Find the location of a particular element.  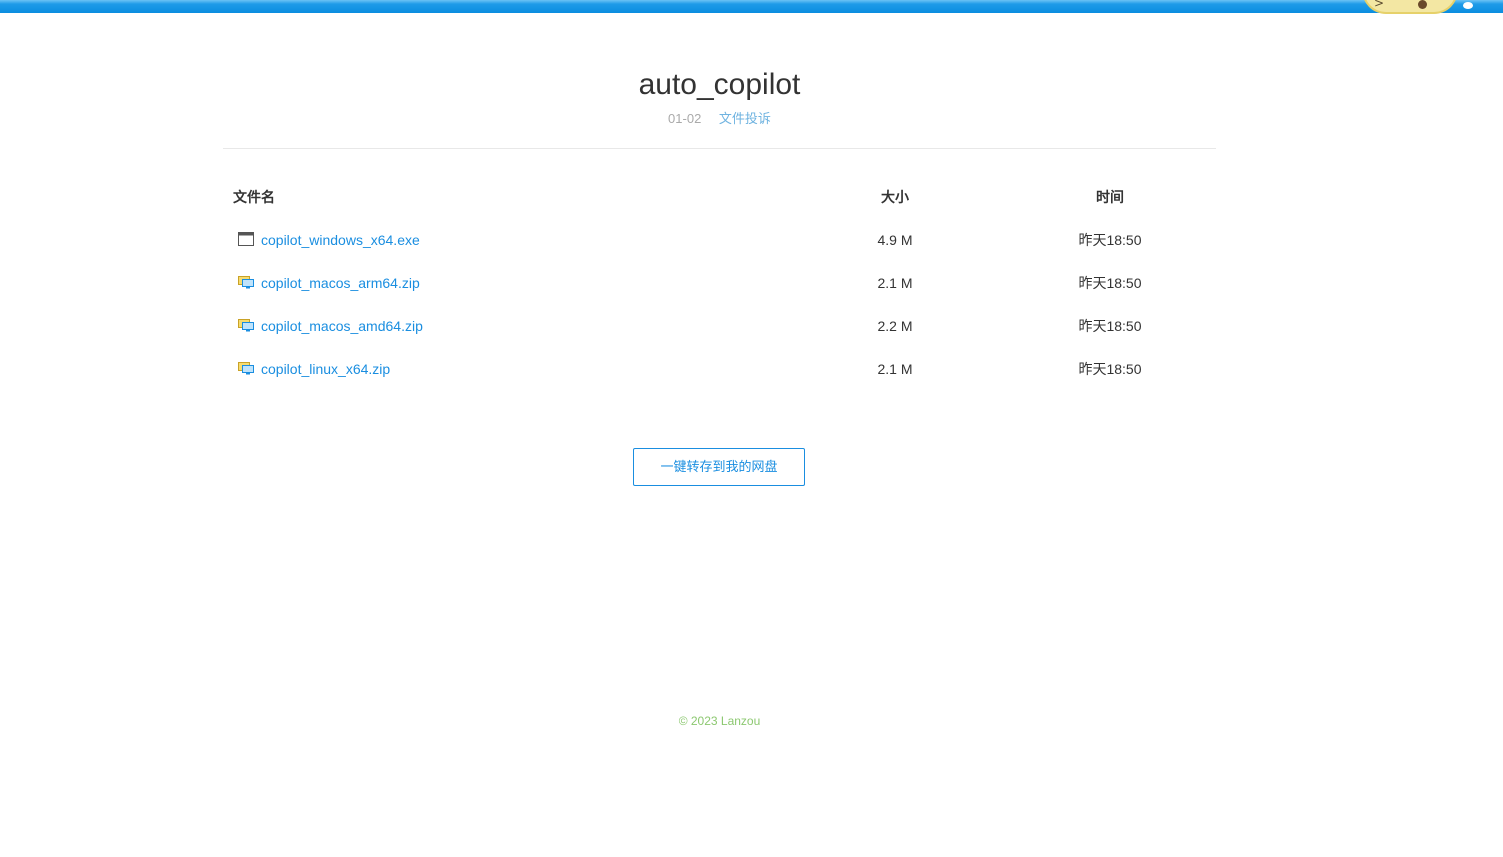

mascot-eye is located at coordinates (1422, 4).